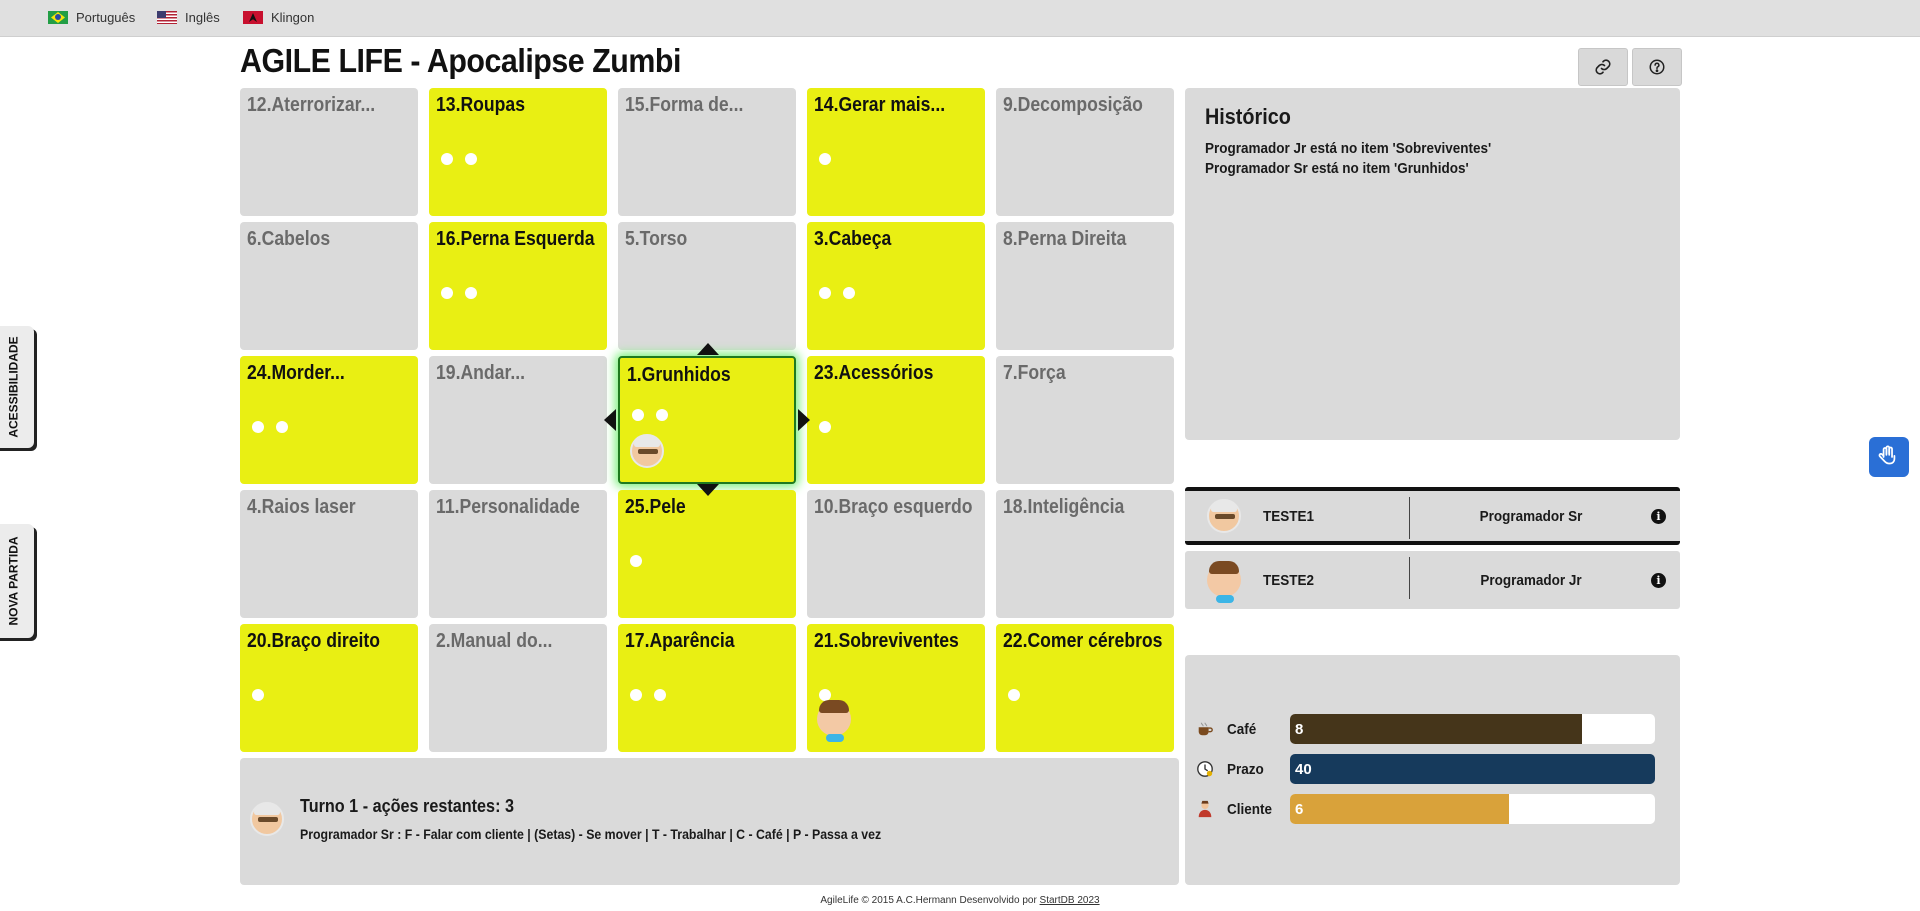 The image size is (1920, 911). What do you see at coordinates (1085, 420) in the screenshot?
I see `board-cell: 7.Força` at bounding box center [1085, 420].